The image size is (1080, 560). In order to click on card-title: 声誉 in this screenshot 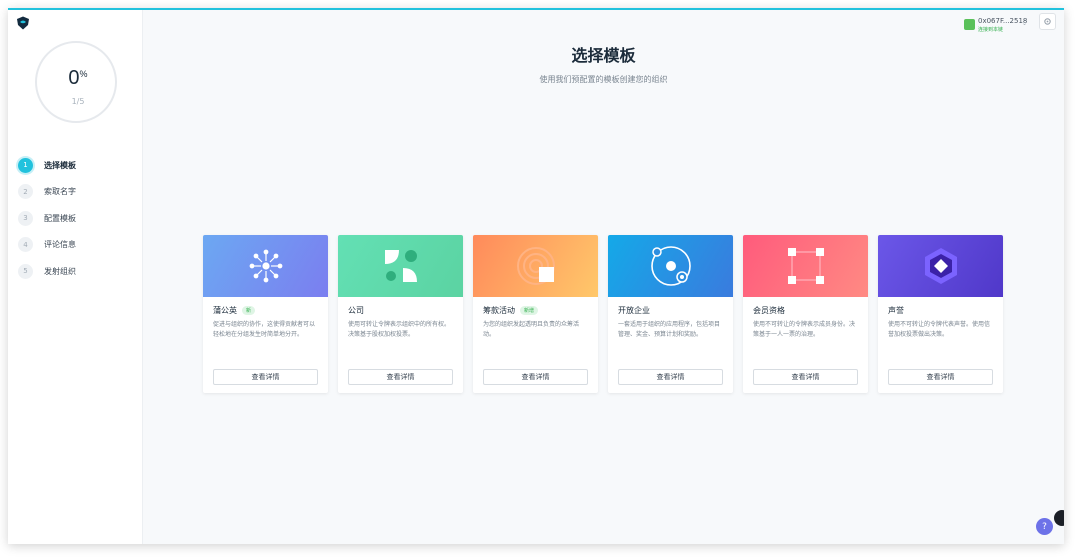, I will do `click(896, 310)`.